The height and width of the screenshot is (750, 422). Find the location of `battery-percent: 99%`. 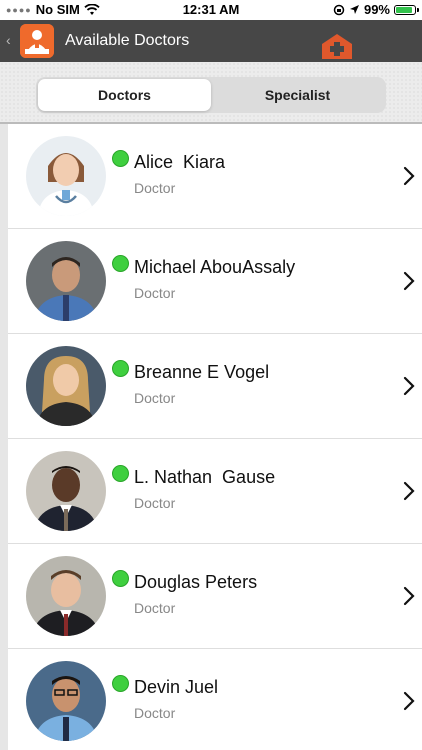

battery-percent: 99% is located at coordinates (376, 9).